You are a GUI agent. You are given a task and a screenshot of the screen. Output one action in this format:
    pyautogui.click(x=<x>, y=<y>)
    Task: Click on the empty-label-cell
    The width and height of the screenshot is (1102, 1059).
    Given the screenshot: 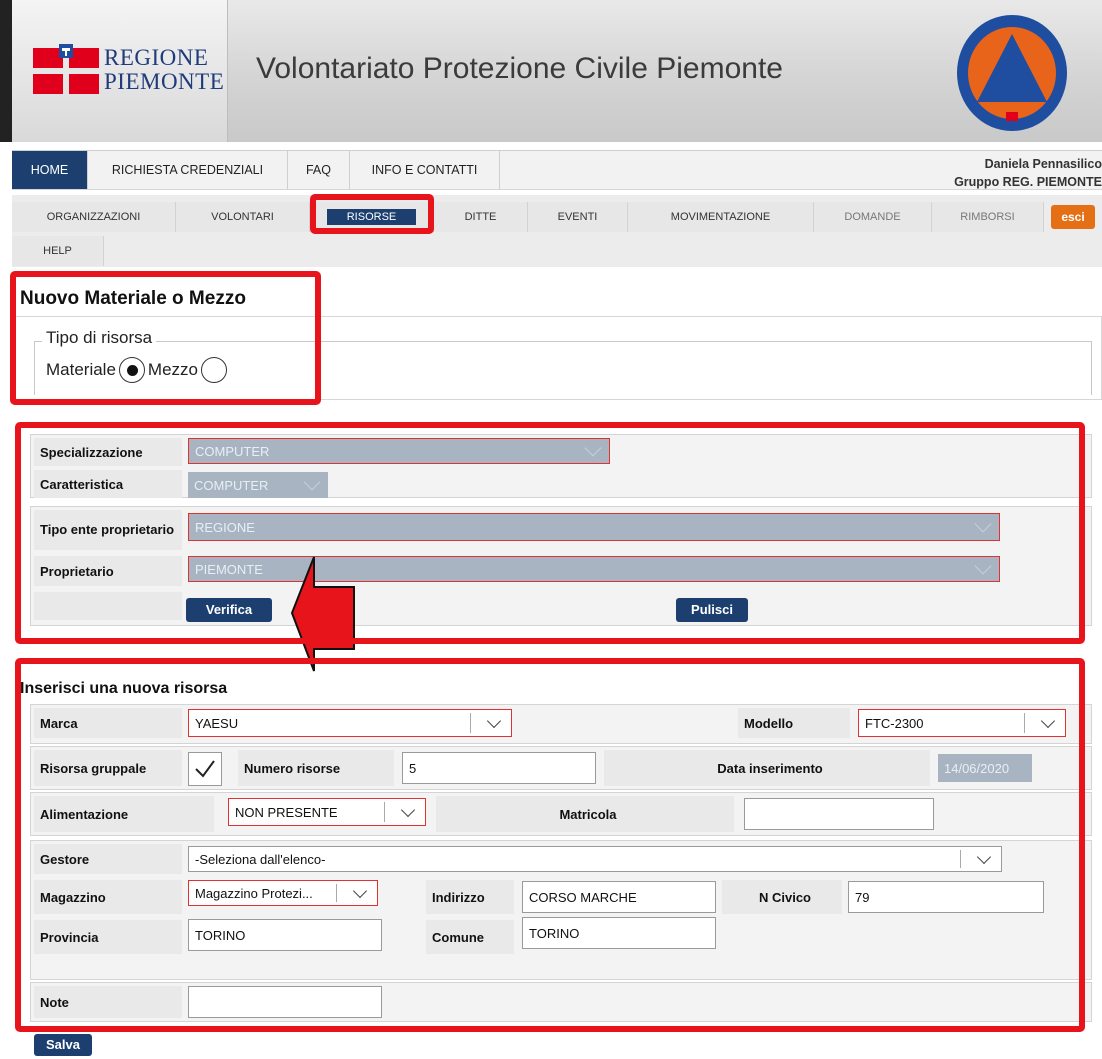 What is the action you would take?
    pyautogui.click(x=108, y=606)
    